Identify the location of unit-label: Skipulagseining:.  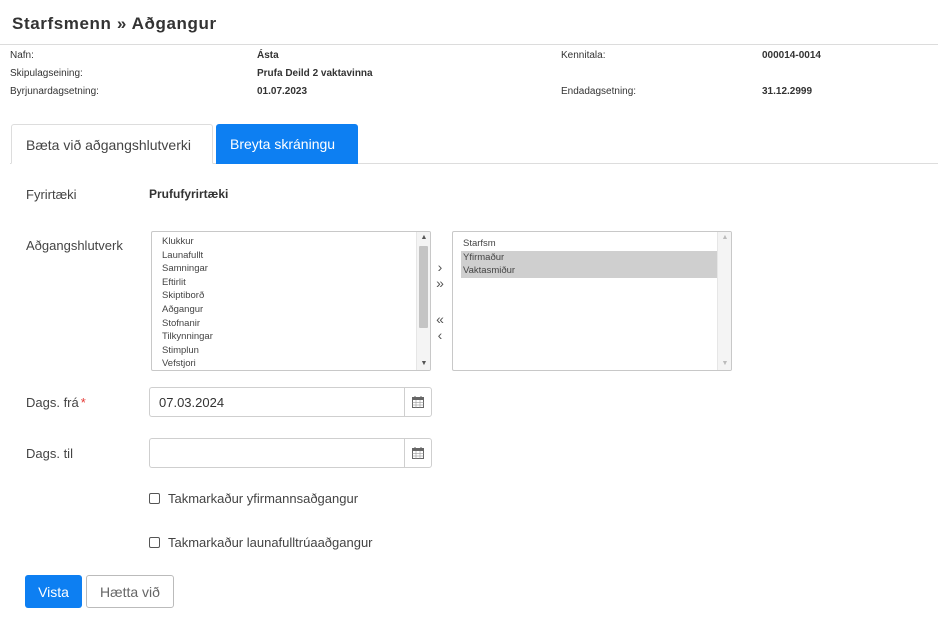
(46, 73).